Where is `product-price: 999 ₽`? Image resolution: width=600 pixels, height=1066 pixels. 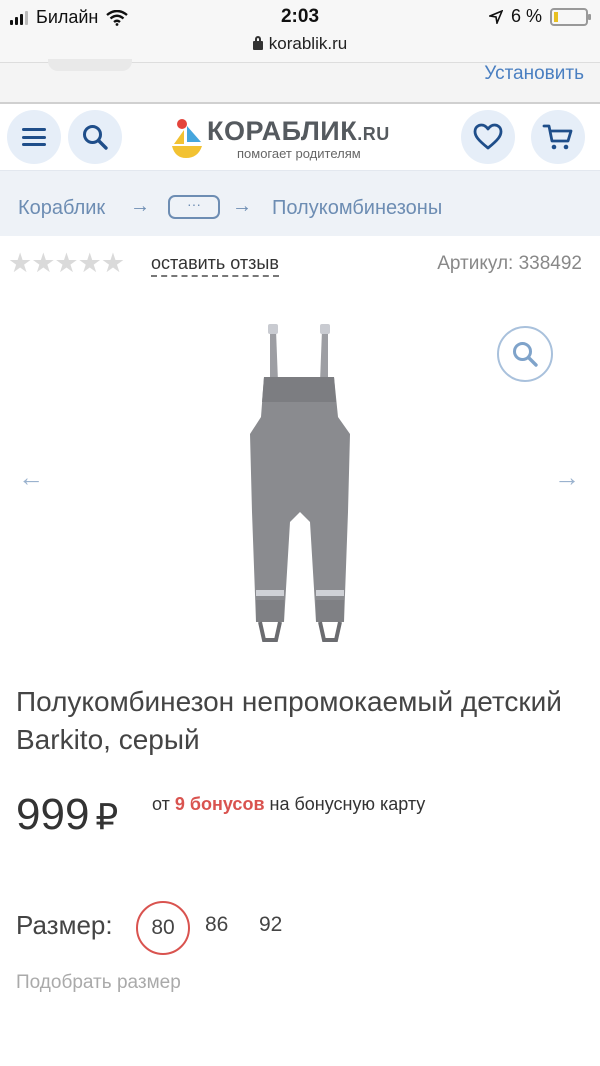
product-price: 999 ₽ is located at coordinates (67, 815).